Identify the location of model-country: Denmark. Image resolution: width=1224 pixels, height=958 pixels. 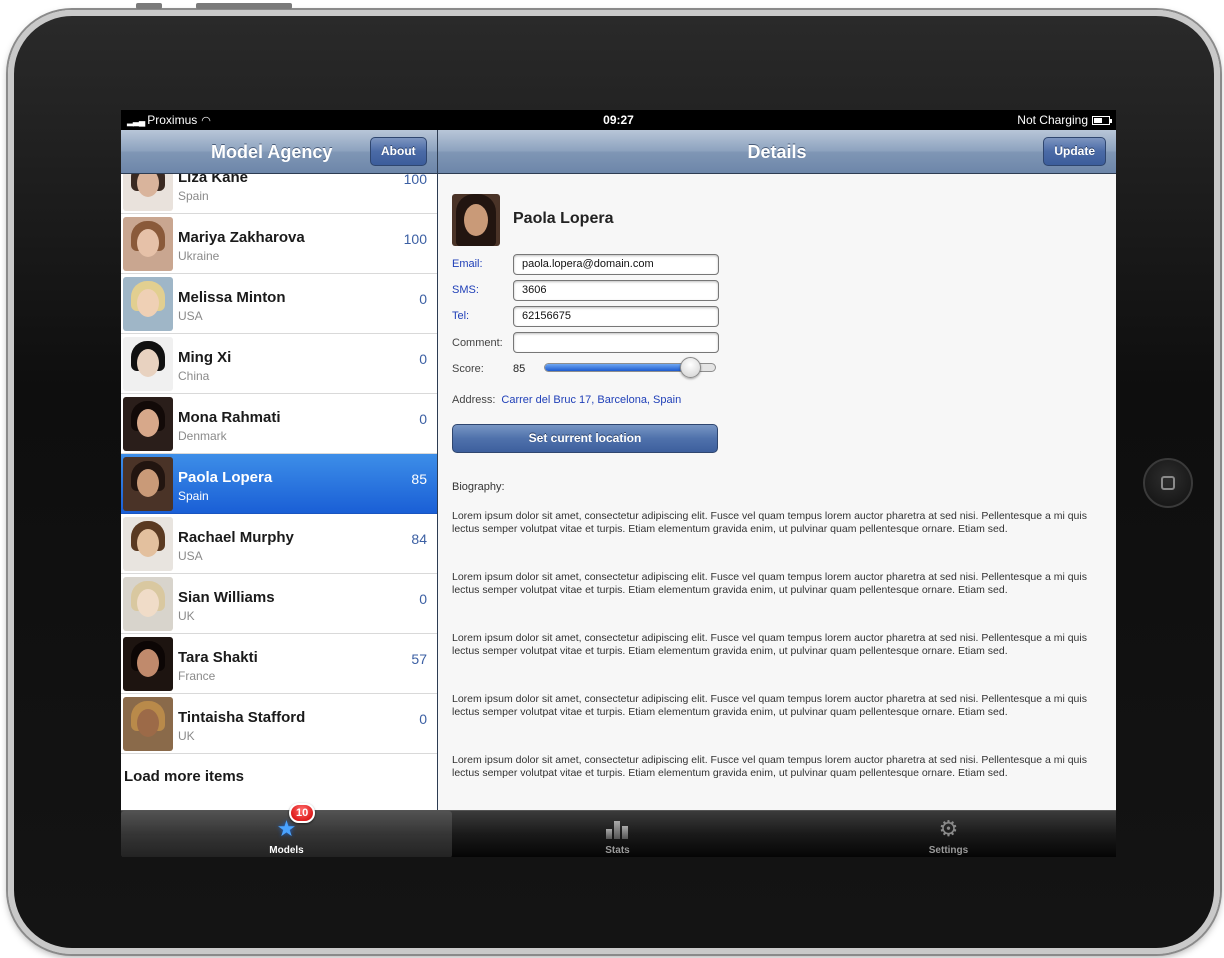
(202, 436).